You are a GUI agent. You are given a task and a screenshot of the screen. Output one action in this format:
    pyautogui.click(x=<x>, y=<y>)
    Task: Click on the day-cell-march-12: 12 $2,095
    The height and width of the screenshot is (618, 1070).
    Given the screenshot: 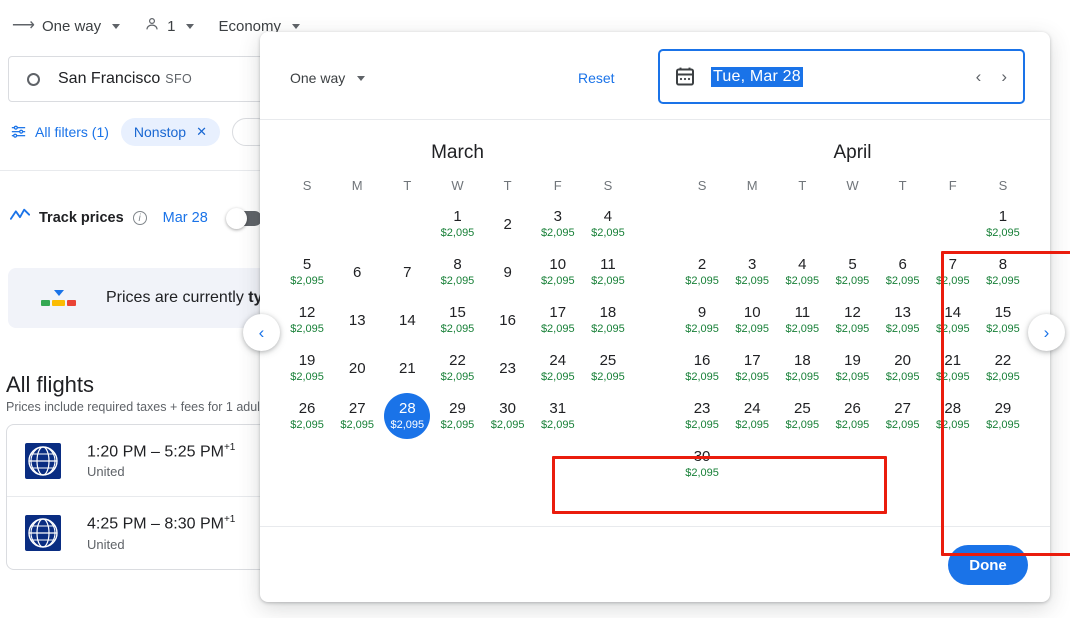 What is the action you would take?
    pyautogui.click(x=307, y=320)
    